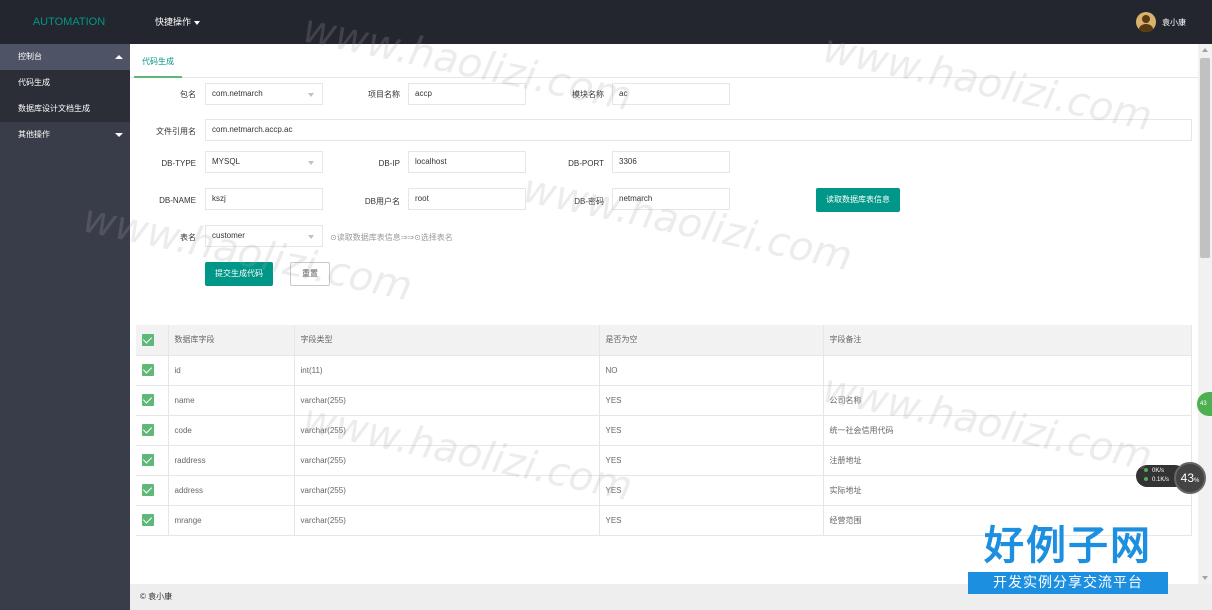  Describe the element at coordinates (389, 163) in the screenshot. I see `dbip-label: DB-IP` at that location.